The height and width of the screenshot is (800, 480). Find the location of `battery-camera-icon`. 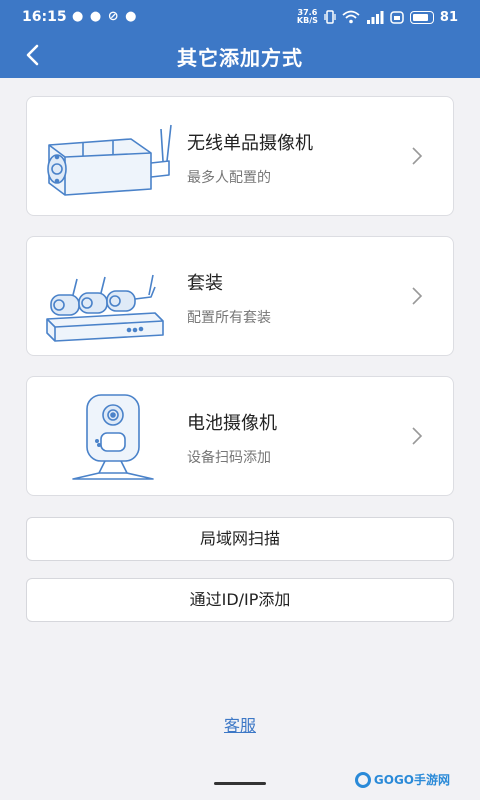

battery-camera-icon is located at coordinates (113, 437).